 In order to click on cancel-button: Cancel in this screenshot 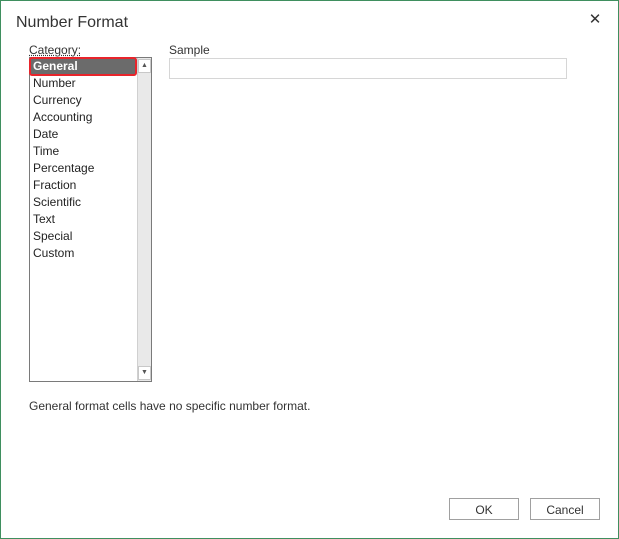, I will do `click(565, 509)`.